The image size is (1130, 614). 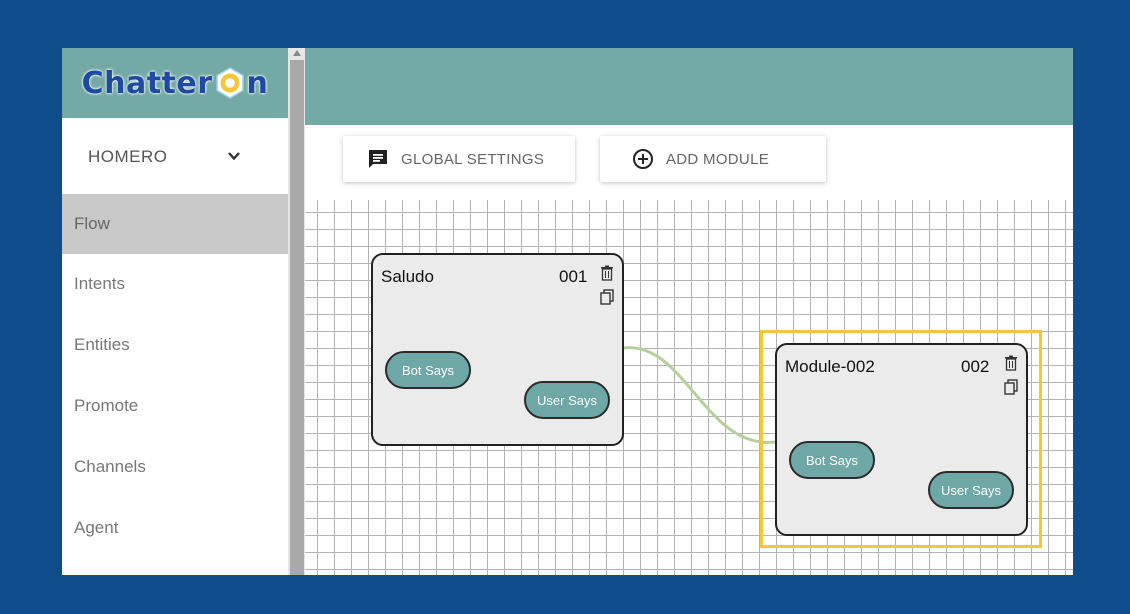 What do you see at coordinates (297, 317) in the screenshot?
I see `sidebar-scrollbar-thumb` at bounding box center [297, 317].